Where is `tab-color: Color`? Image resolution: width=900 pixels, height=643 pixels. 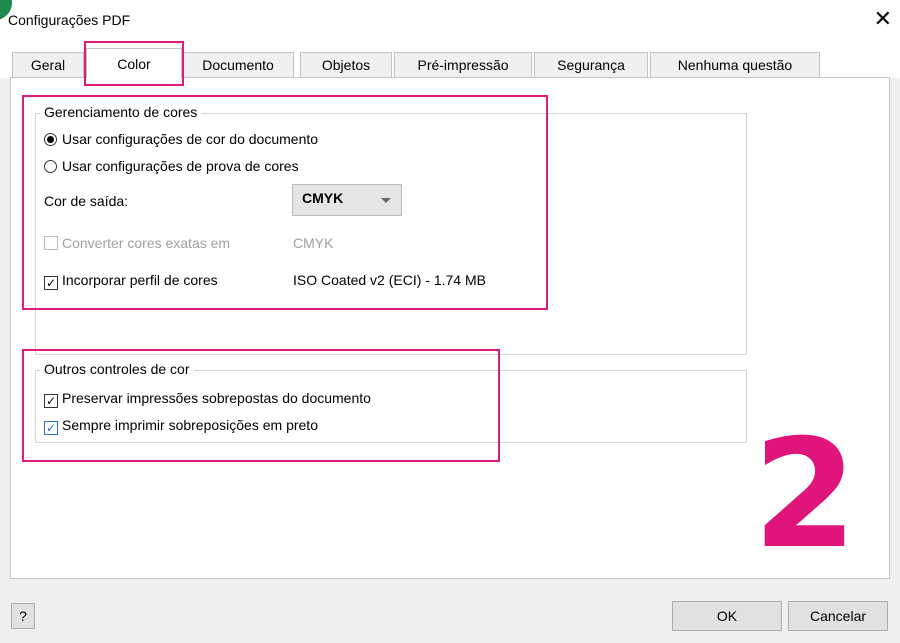 tab-color: Color is located at coordinates (134, 63).